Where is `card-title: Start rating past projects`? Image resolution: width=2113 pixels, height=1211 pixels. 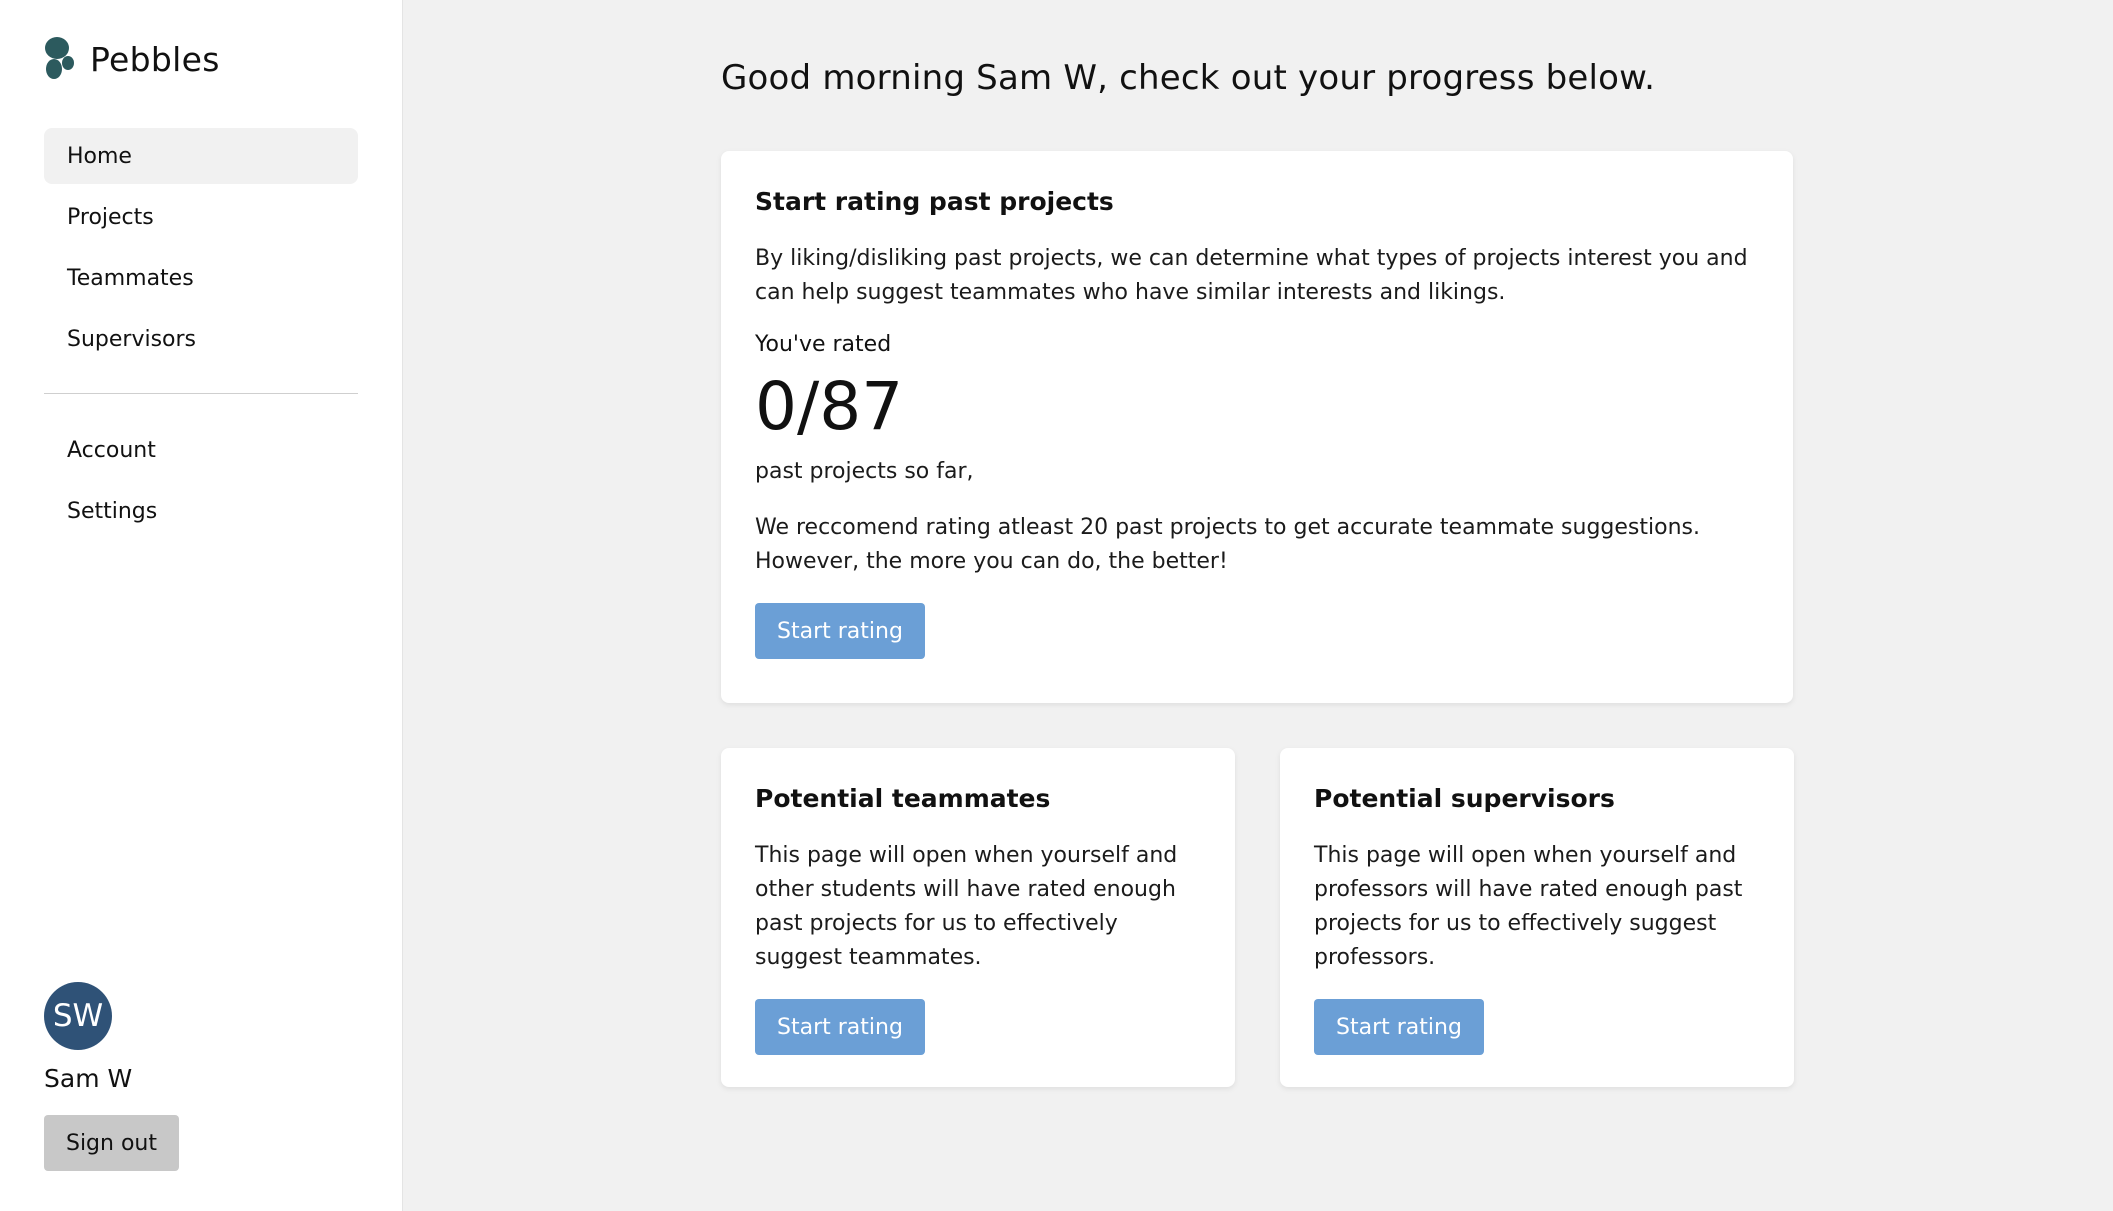
card-title: Start rating past projects is located at coordinates (934, 201).